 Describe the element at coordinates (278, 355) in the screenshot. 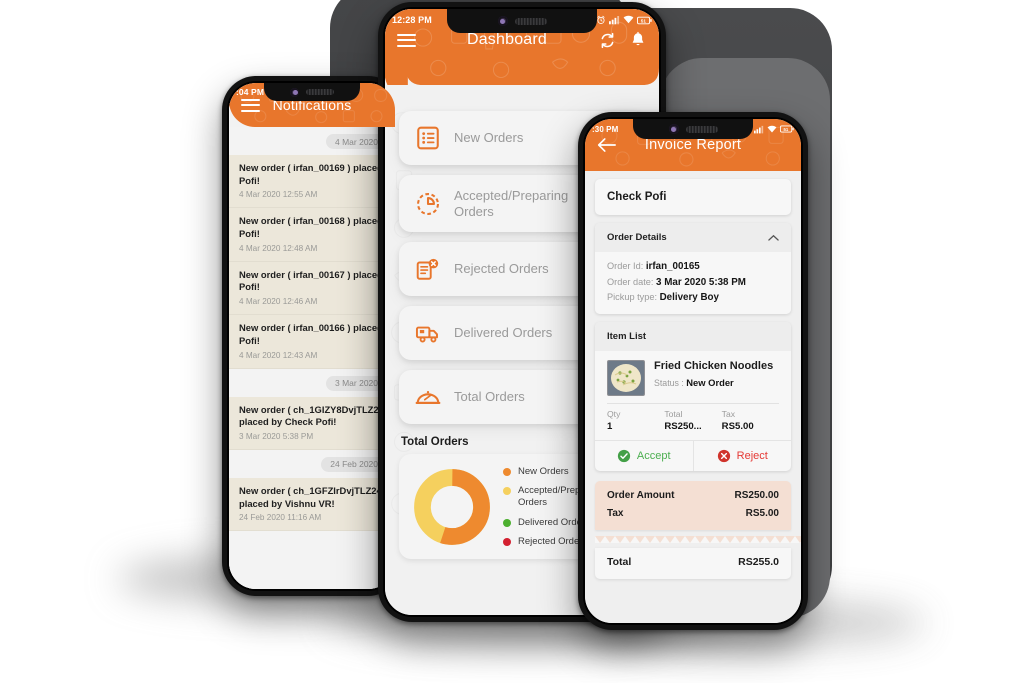

I see `notification-time: 4 Mar 2020 12:43 AM` at that location.